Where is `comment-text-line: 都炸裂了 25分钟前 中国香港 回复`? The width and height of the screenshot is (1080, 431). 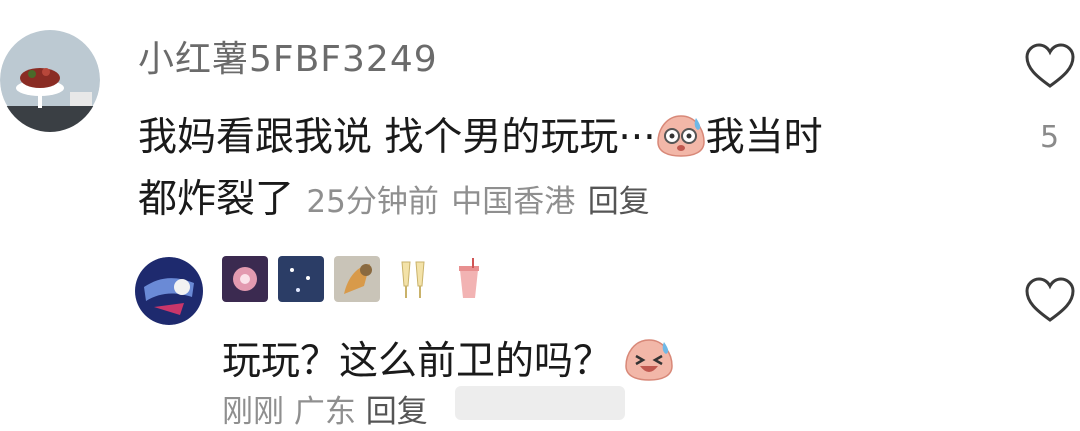 comment-text-line: 都炸裂了 25分钟前 中国香港 回复 is located at coordinates (394, 196).